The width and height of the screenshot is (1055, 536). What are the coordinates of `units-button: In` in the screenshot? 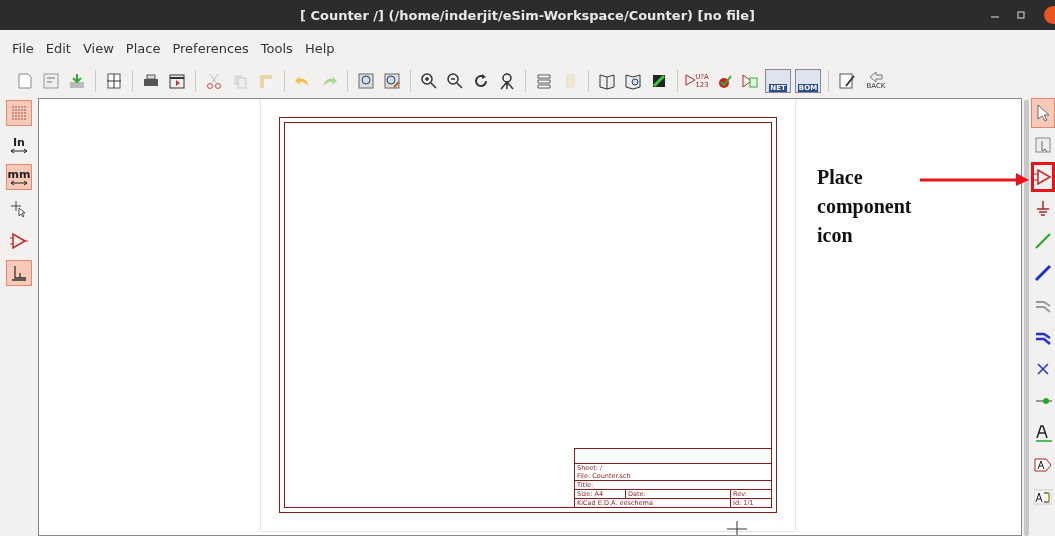 It's located at (19, 145).